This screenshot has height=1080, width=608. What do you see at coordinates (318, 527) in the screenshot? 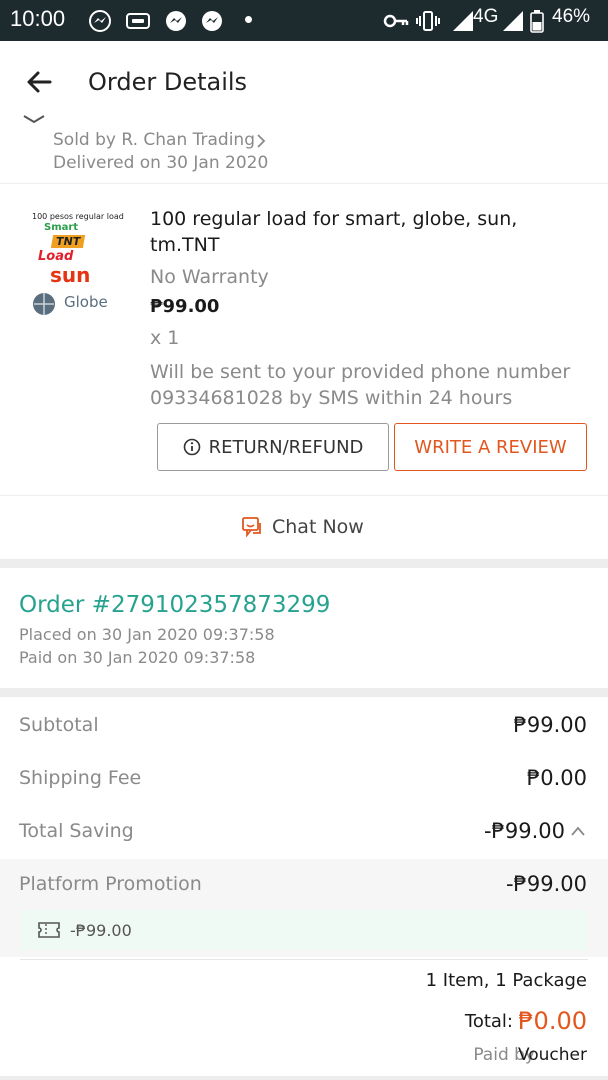
I see `chat-now-label: Chat Now` at bounding box center [318, 527].